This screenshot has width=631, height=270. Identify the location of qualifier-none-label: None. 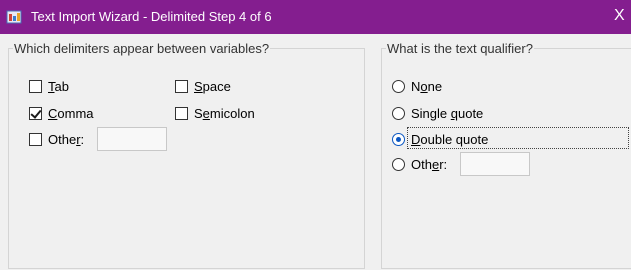
(427, 86).